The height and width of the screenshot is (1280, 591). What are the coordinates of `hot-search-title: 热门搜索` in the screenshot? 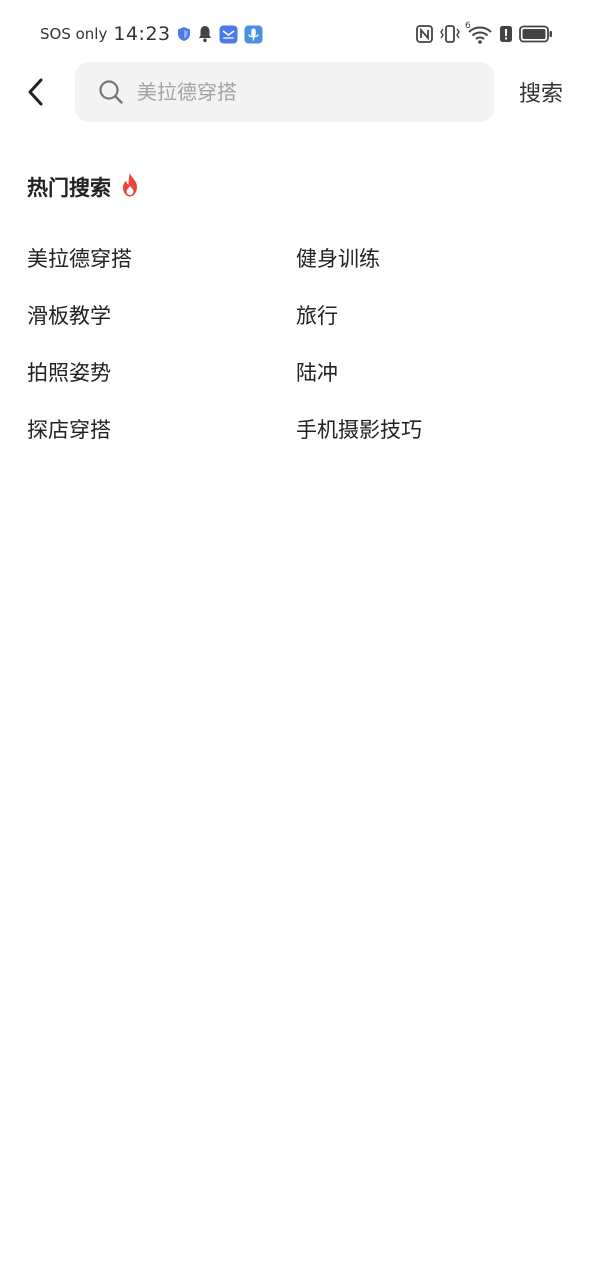 It's located at (69, 188).